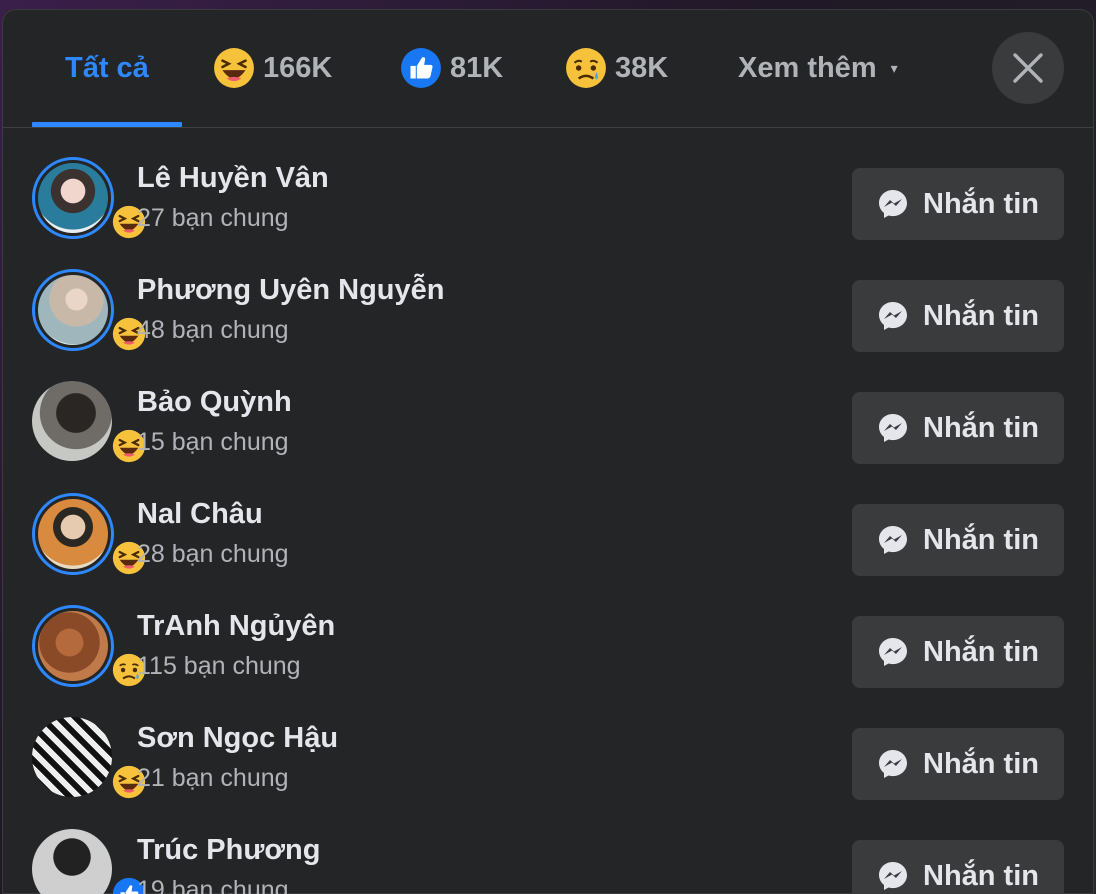  Describe the element at coordinates (200, 514) in the screenshot. I see `person-name: Nal Châu` at that location.